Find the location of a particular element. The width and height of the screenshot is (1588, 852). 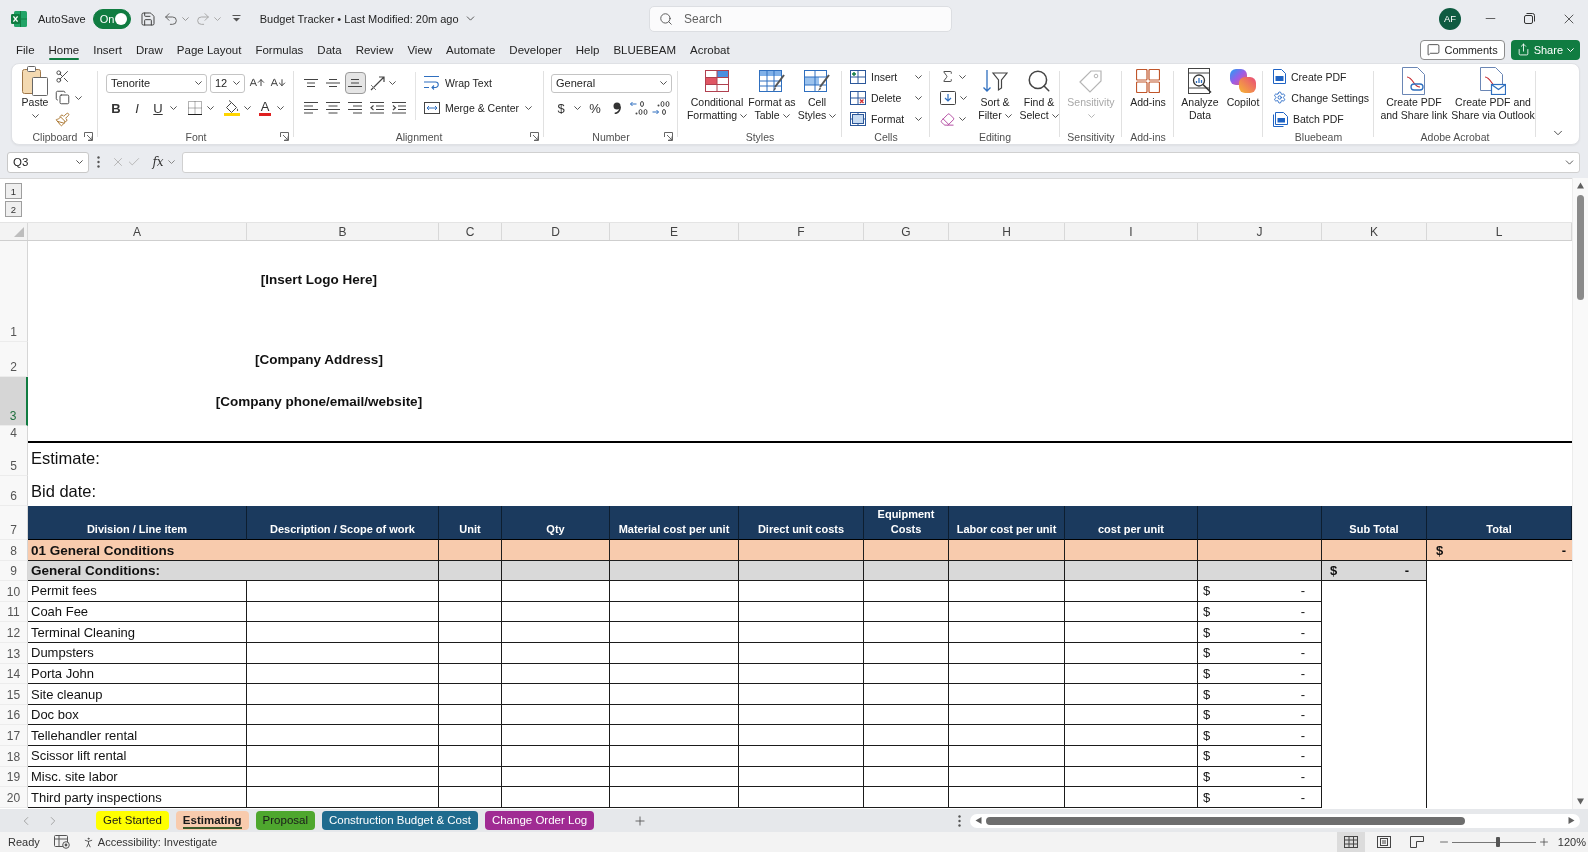

column-letter: J is located at coordinates (1260, 231).